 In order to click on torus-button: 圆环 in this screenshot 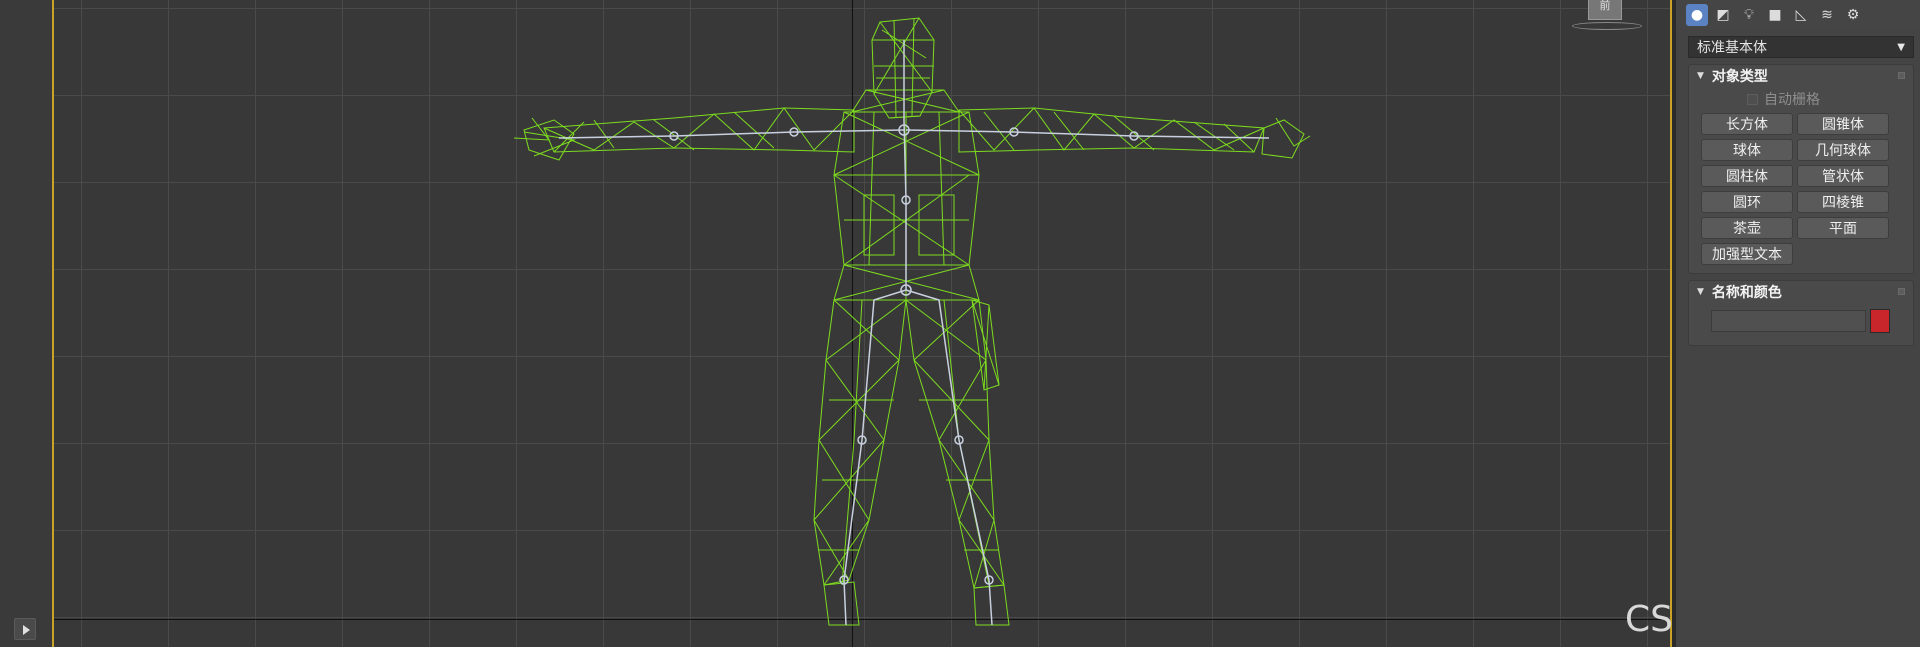, I will do `click(1747, 202)`.